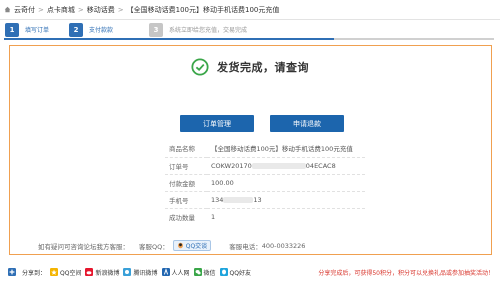  Describe the element at coordinates (24, 10) in the screenshot. I see `breadcrumb-item-yunqifu: 云奇付` at that location.